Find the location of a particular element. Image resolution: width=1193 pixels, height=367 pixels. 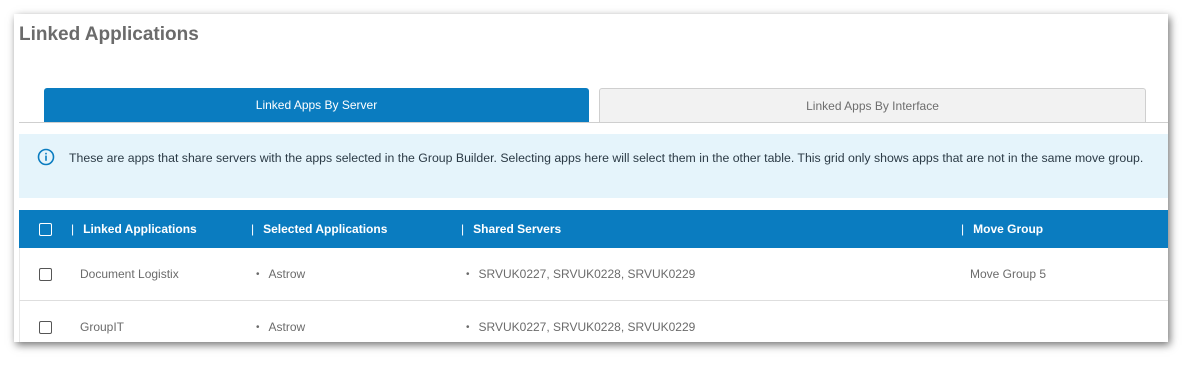

column-label: Shared Servers is located at coordinates (517, 229).